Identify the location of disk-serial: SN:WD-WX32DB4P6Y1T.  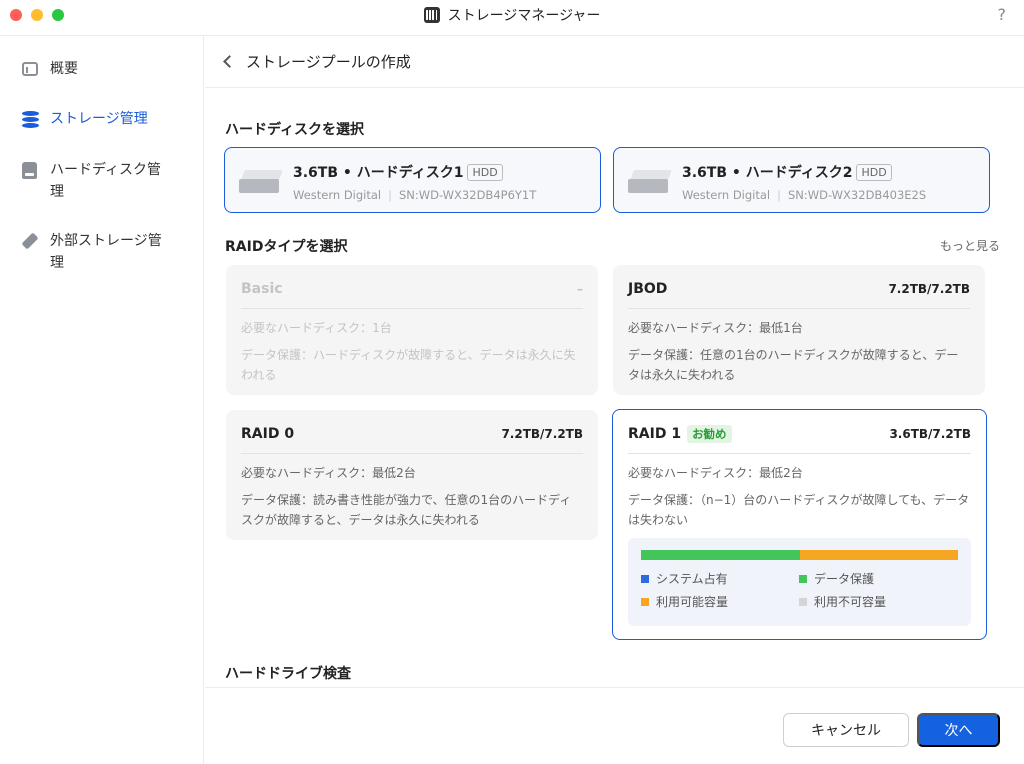
(468, 195).